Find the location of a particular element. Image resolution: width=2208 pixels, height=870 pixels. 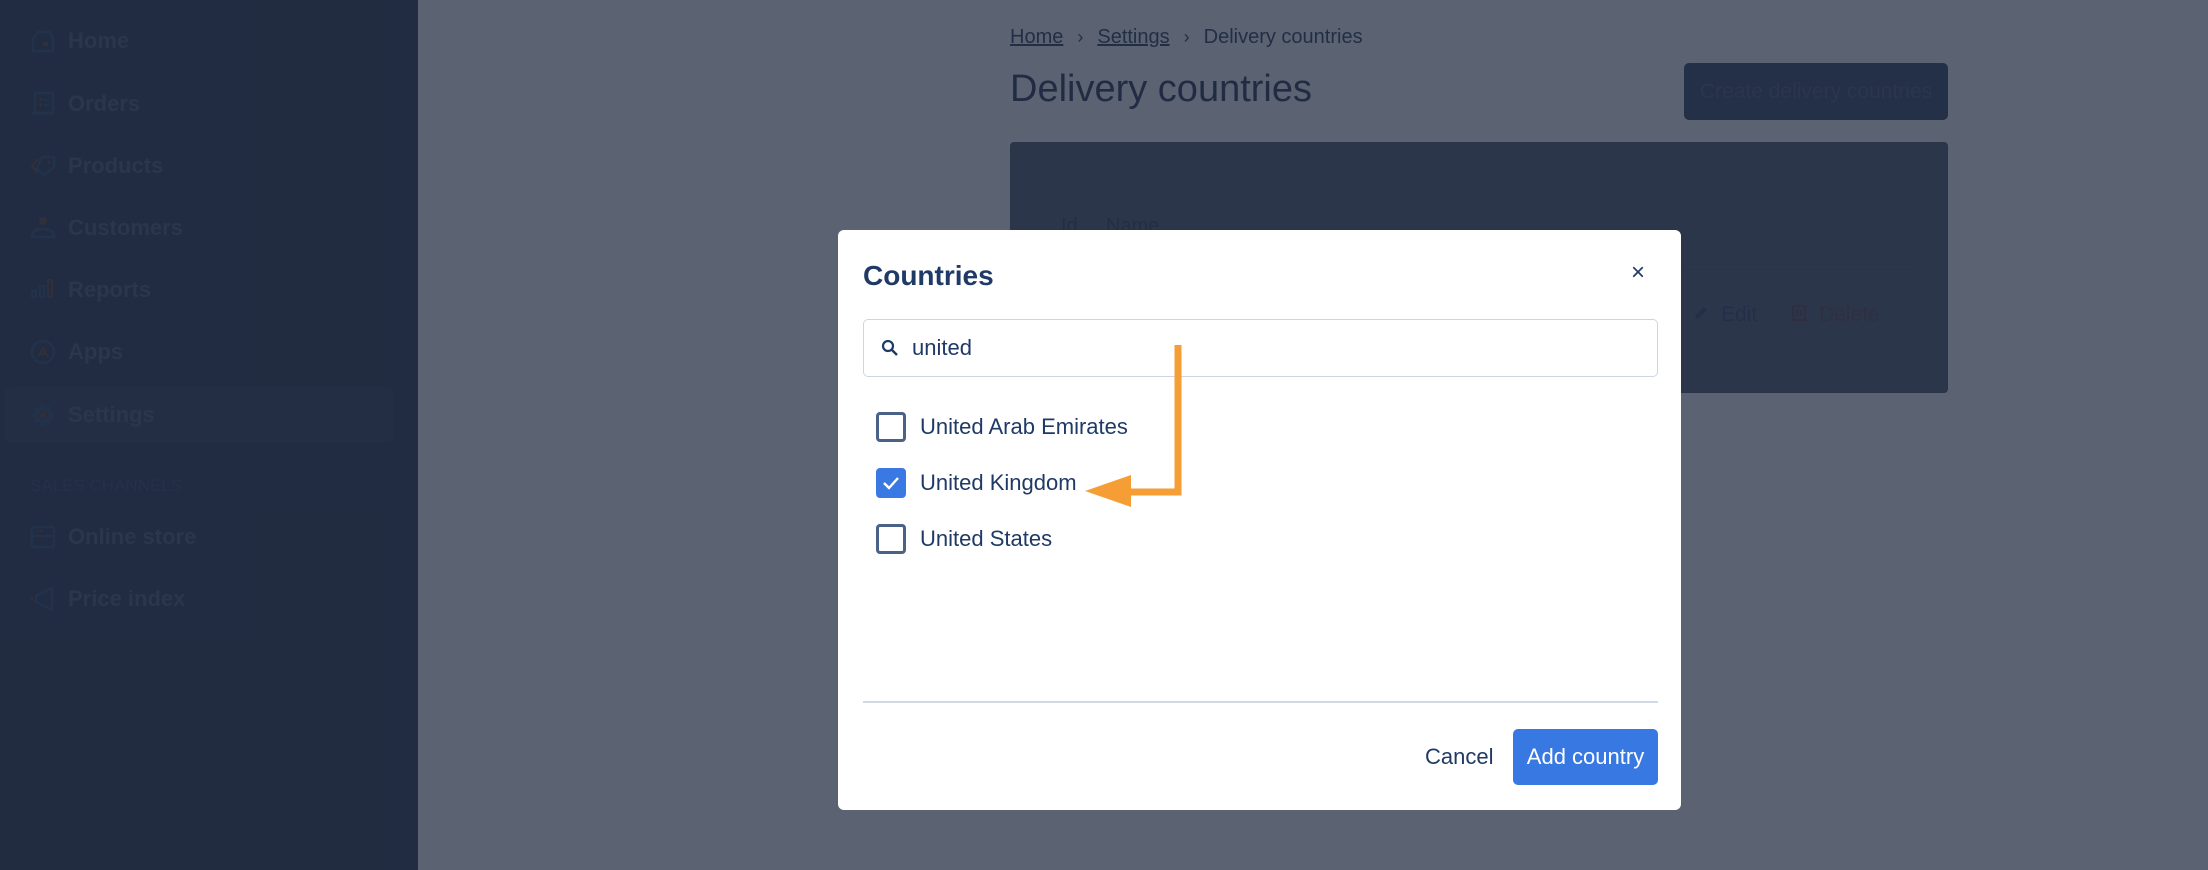

checkmark-icon is located at coordinates (891, 483).